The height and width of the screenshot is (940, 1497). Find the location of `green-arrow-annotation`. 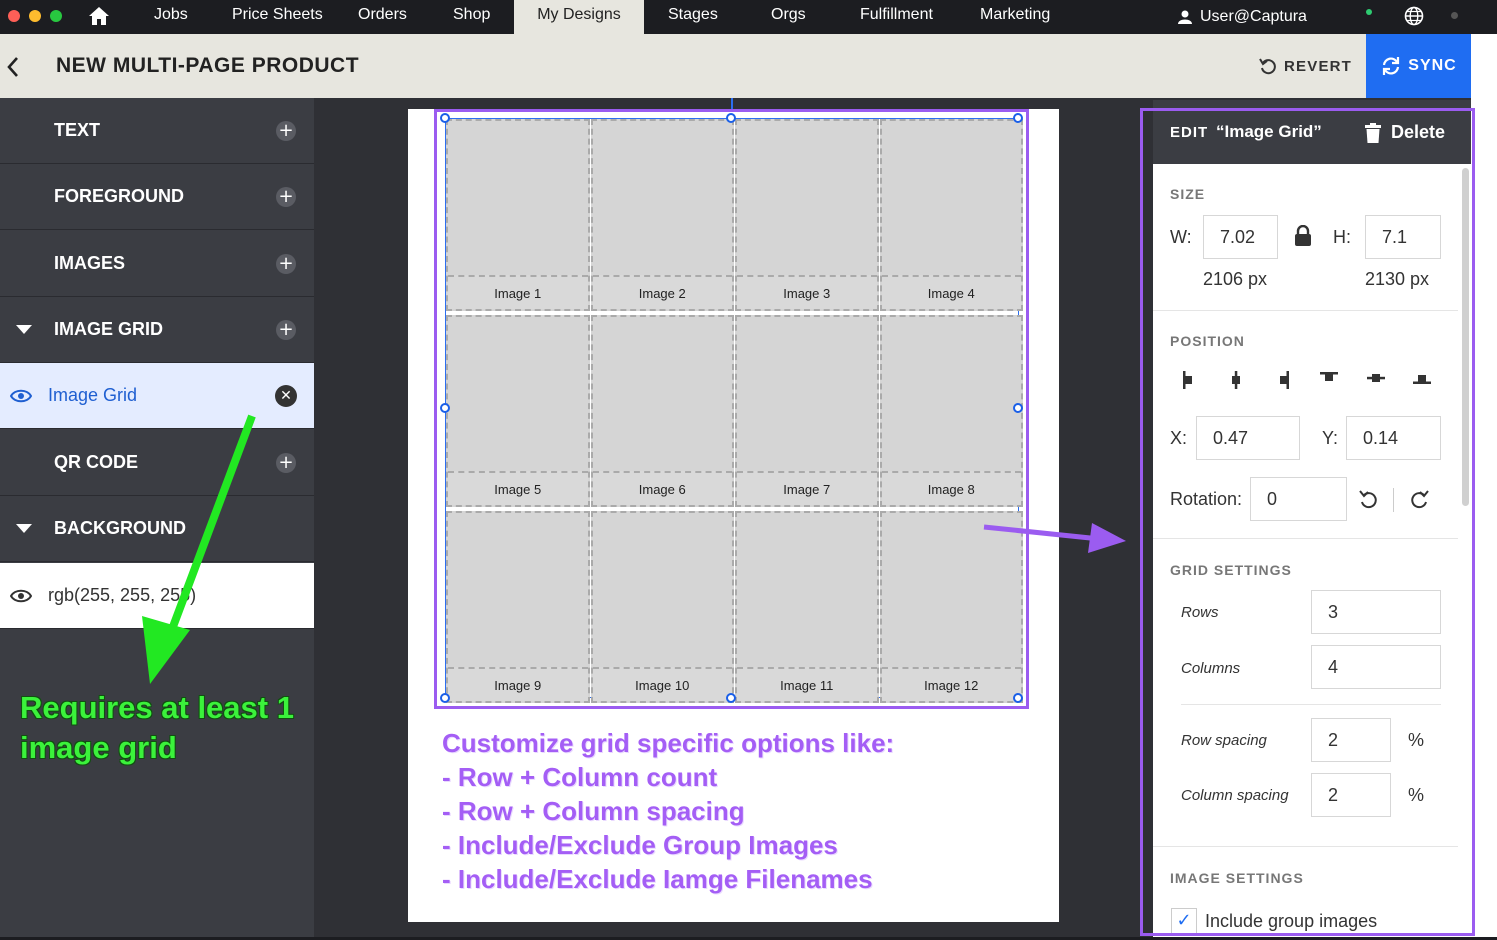

green-arrow-annotation is located at coordinates (199, 549).